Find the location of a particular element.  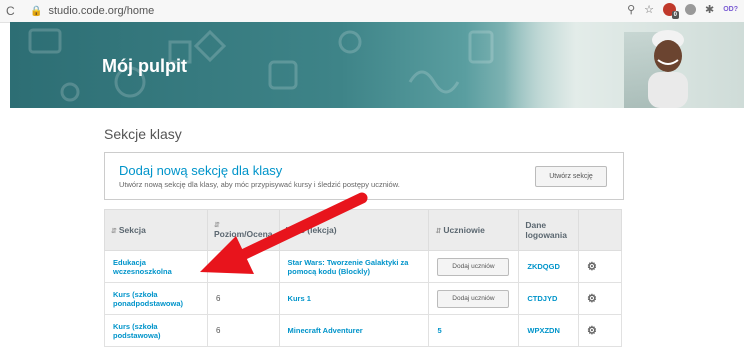

annotation-arrow is located at coordinates (284, 233).